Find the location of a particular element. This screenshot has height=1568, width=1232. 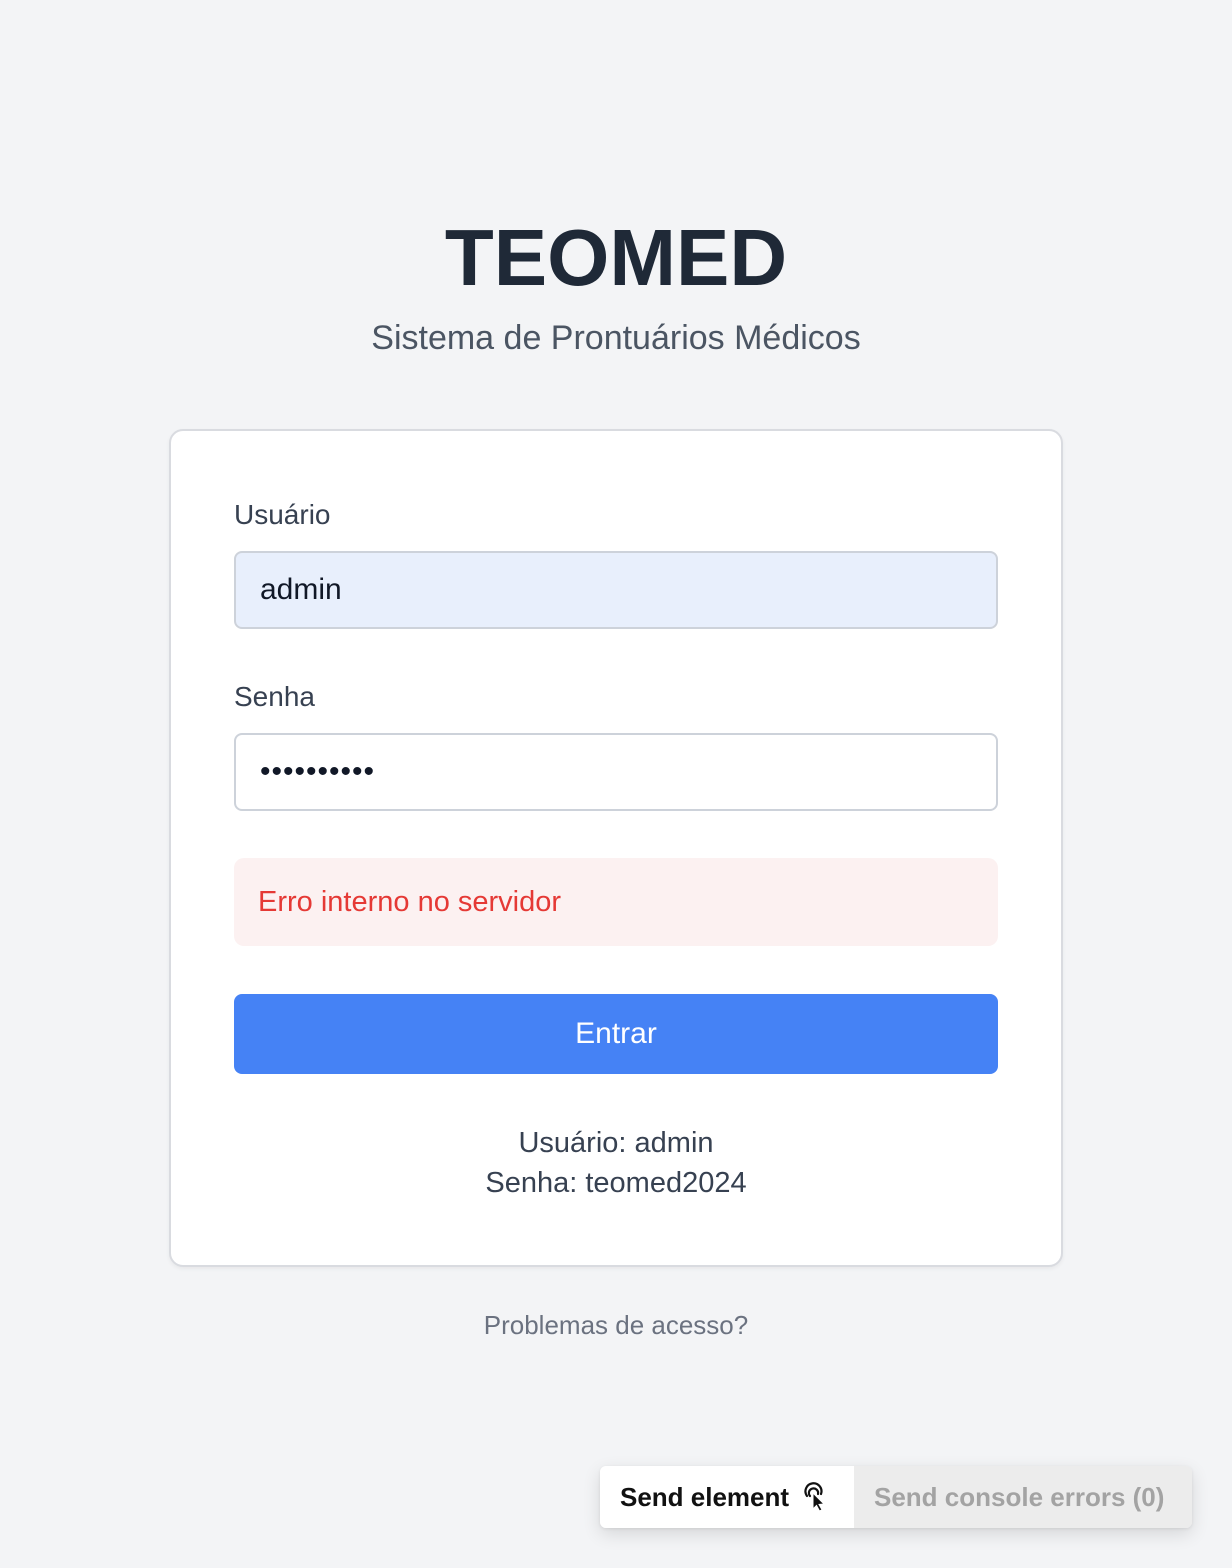

credentials-hint-password: Senha: teomed2024 is located at coordinates (616, 1183).